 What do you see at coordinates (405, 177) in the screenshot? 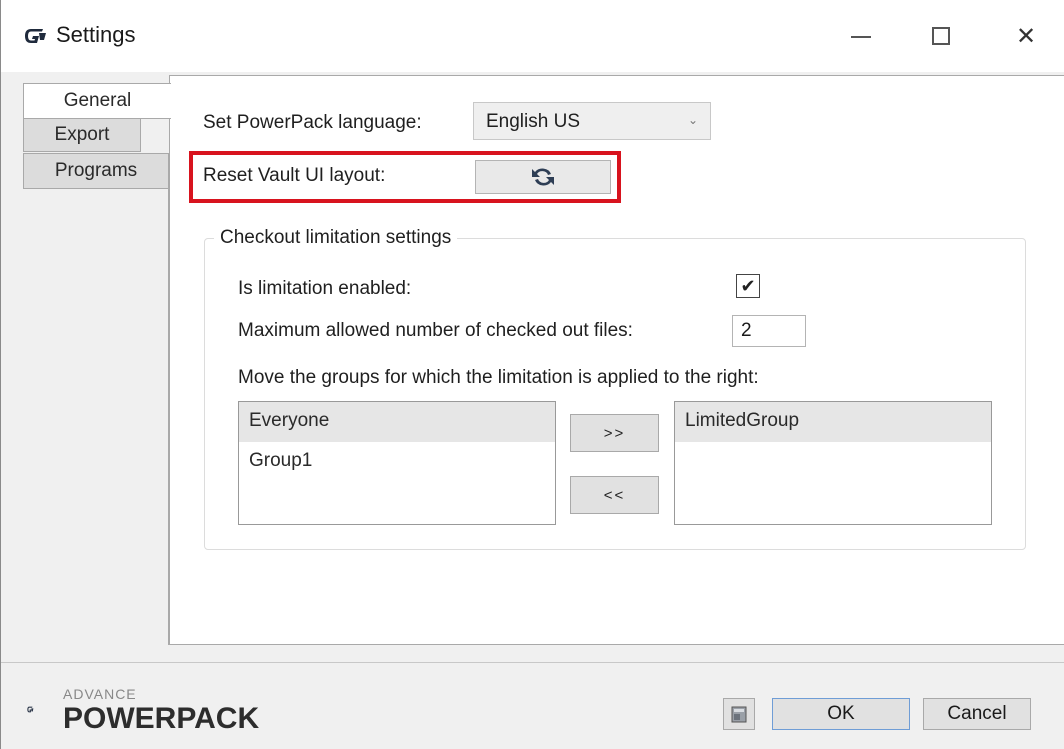
I see `reset-layout-highlight` at bounding box center [405, 177].